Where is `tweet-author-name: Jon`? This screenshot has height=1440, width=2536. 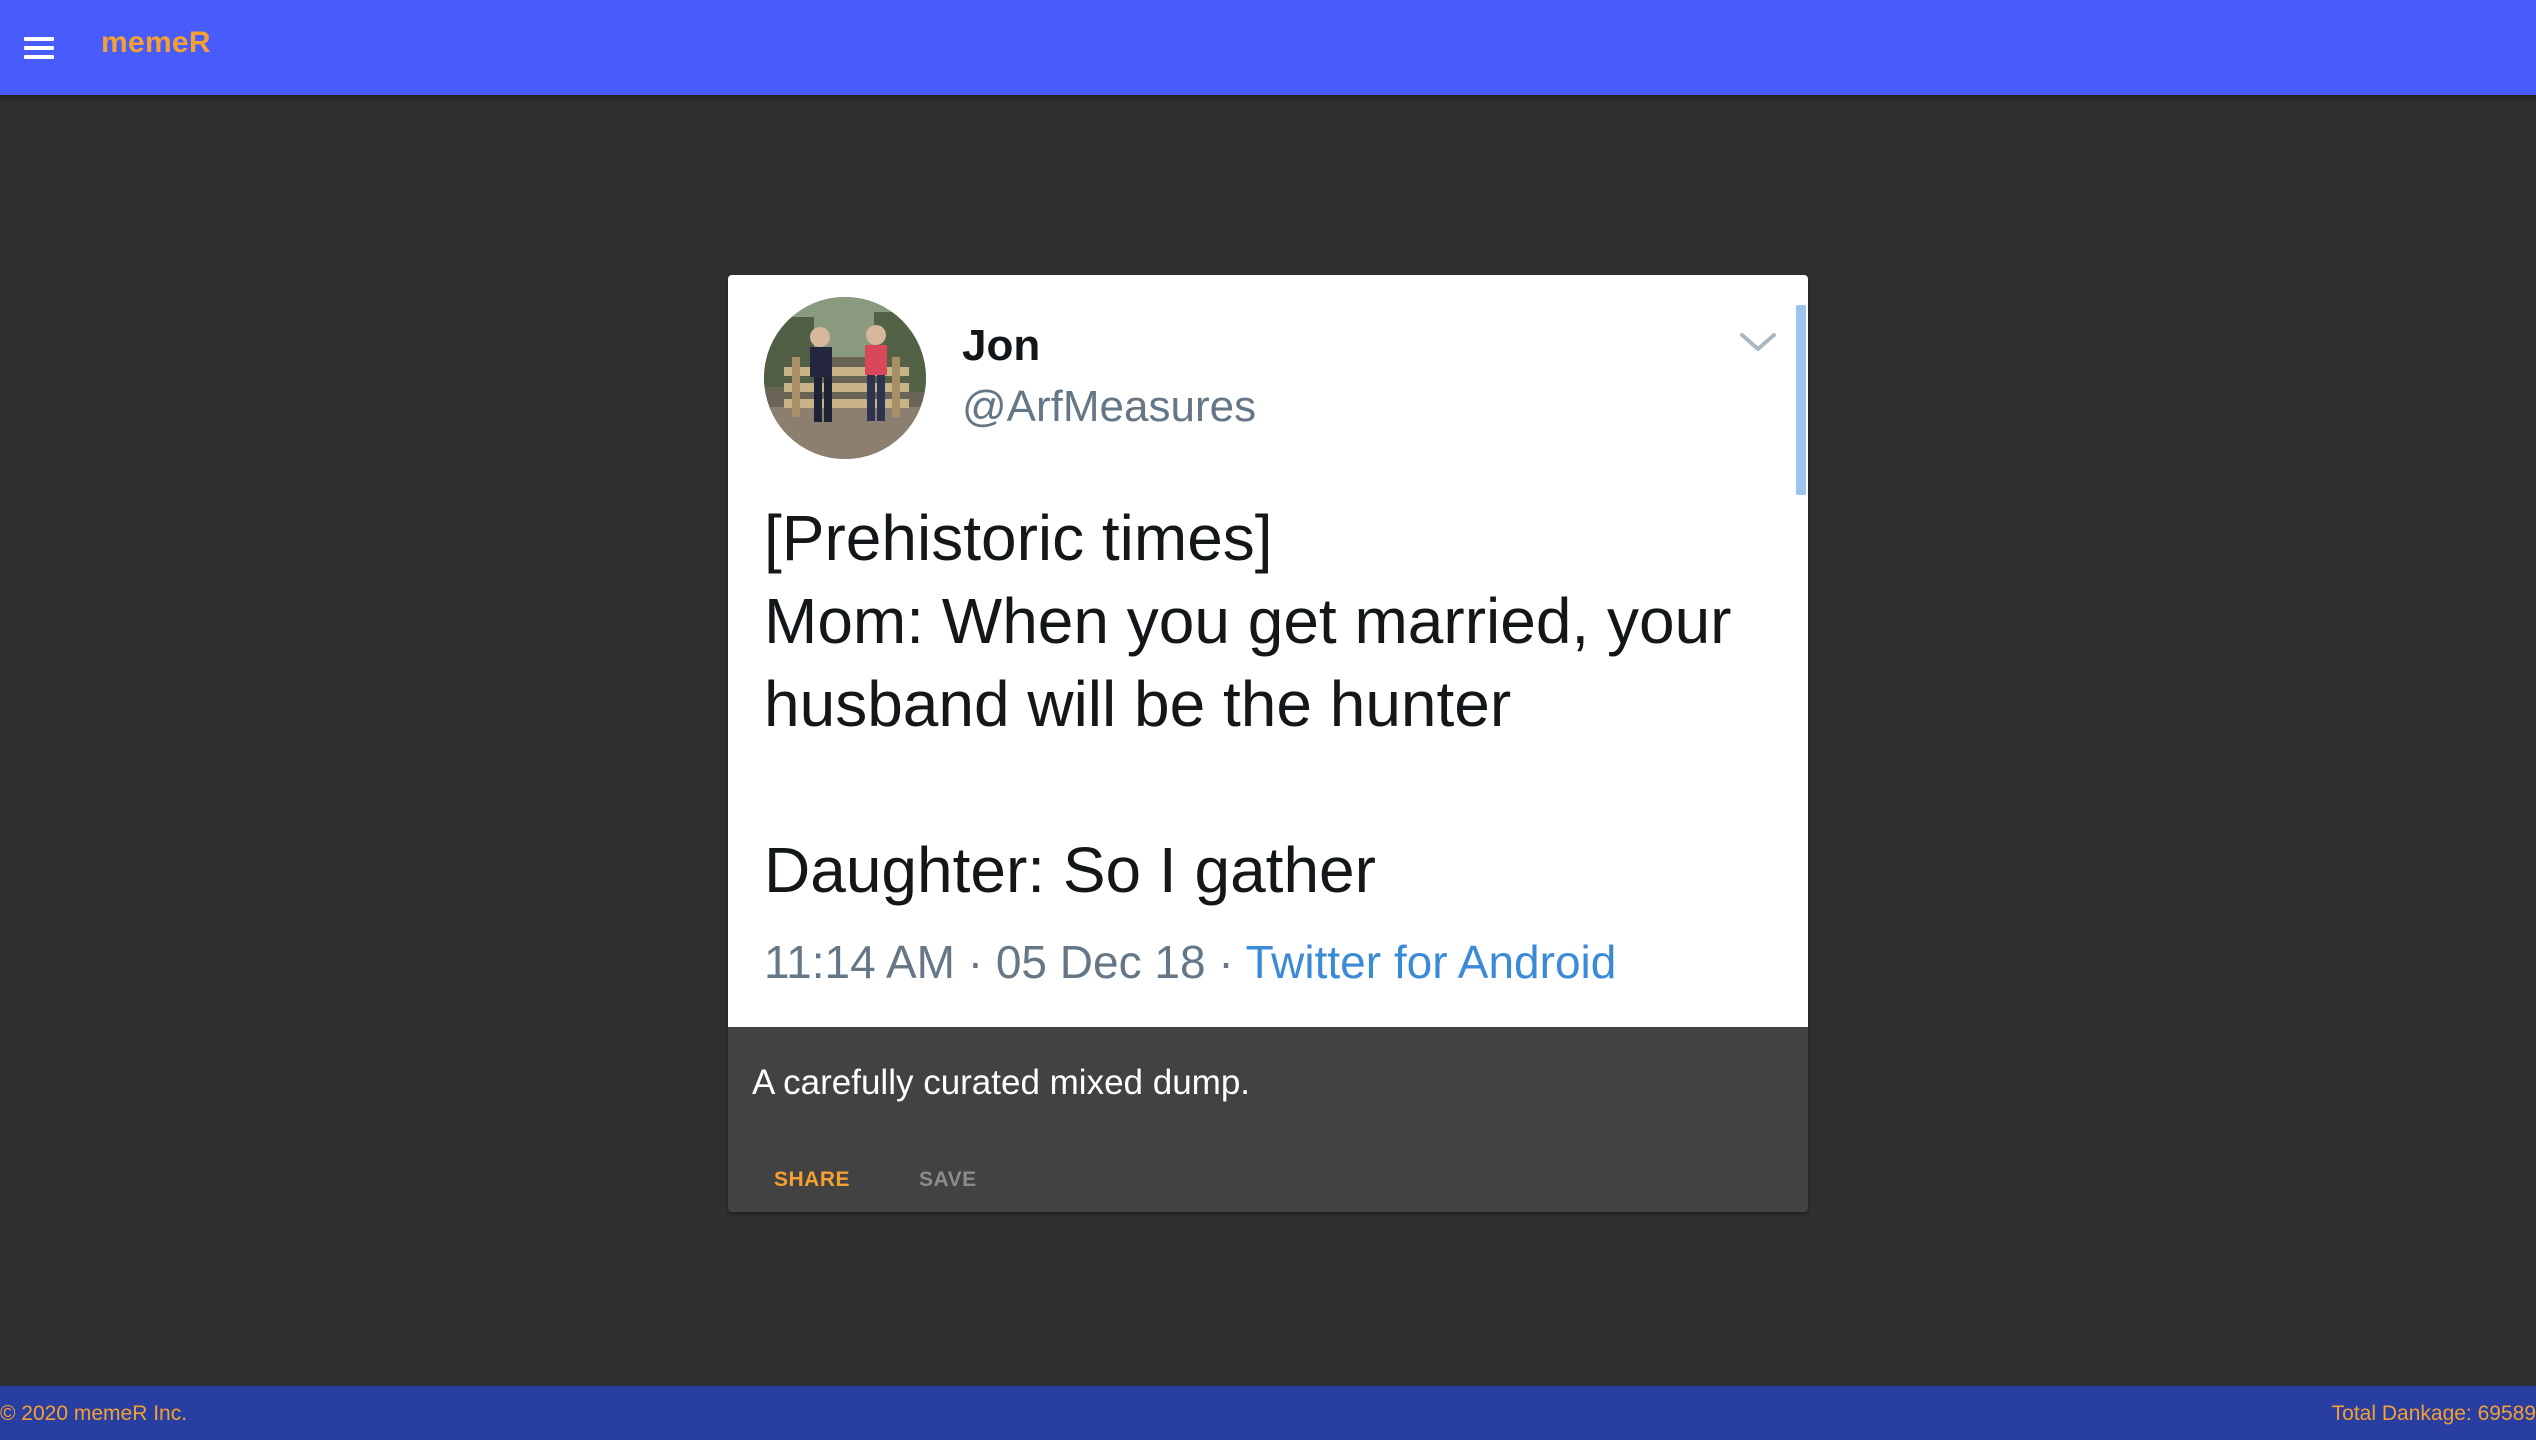 tweet-author-name: Jon is located at coordinates (1001, 345).